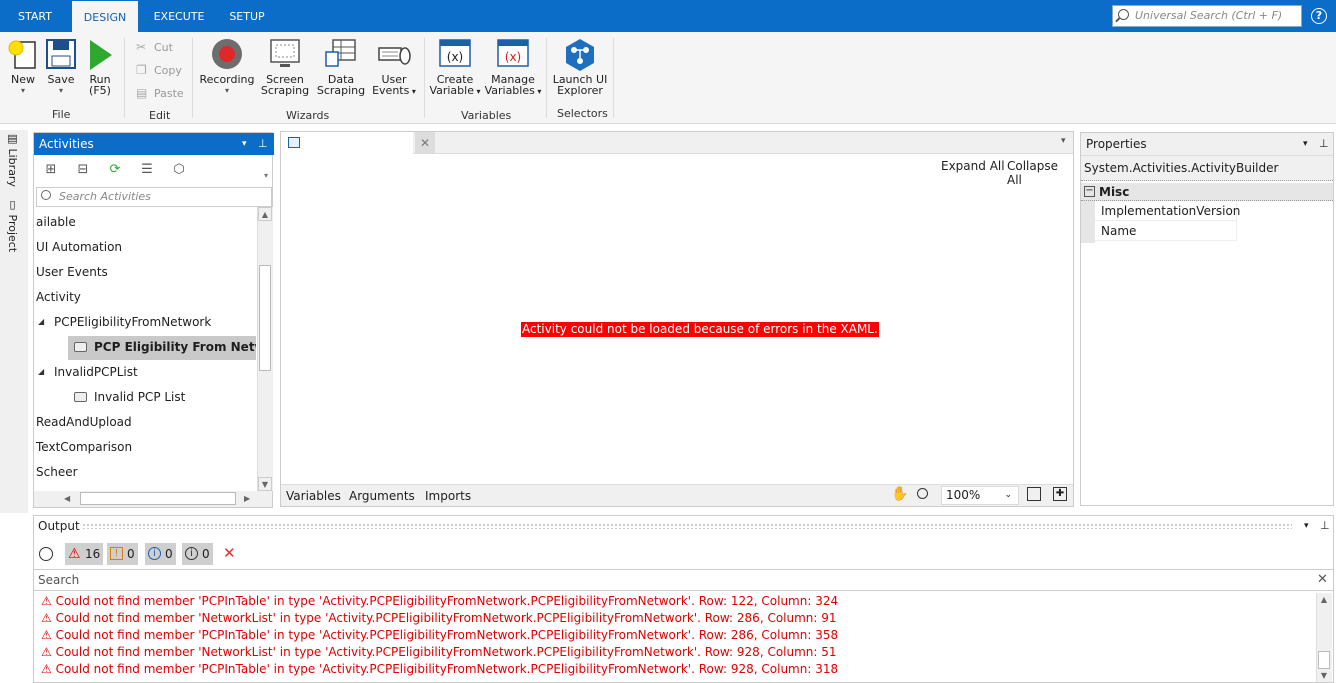  Describe the element at coordinates (84, 554) in the screenshot. I see `errors-filter-button: ⚠ 16` at that location.